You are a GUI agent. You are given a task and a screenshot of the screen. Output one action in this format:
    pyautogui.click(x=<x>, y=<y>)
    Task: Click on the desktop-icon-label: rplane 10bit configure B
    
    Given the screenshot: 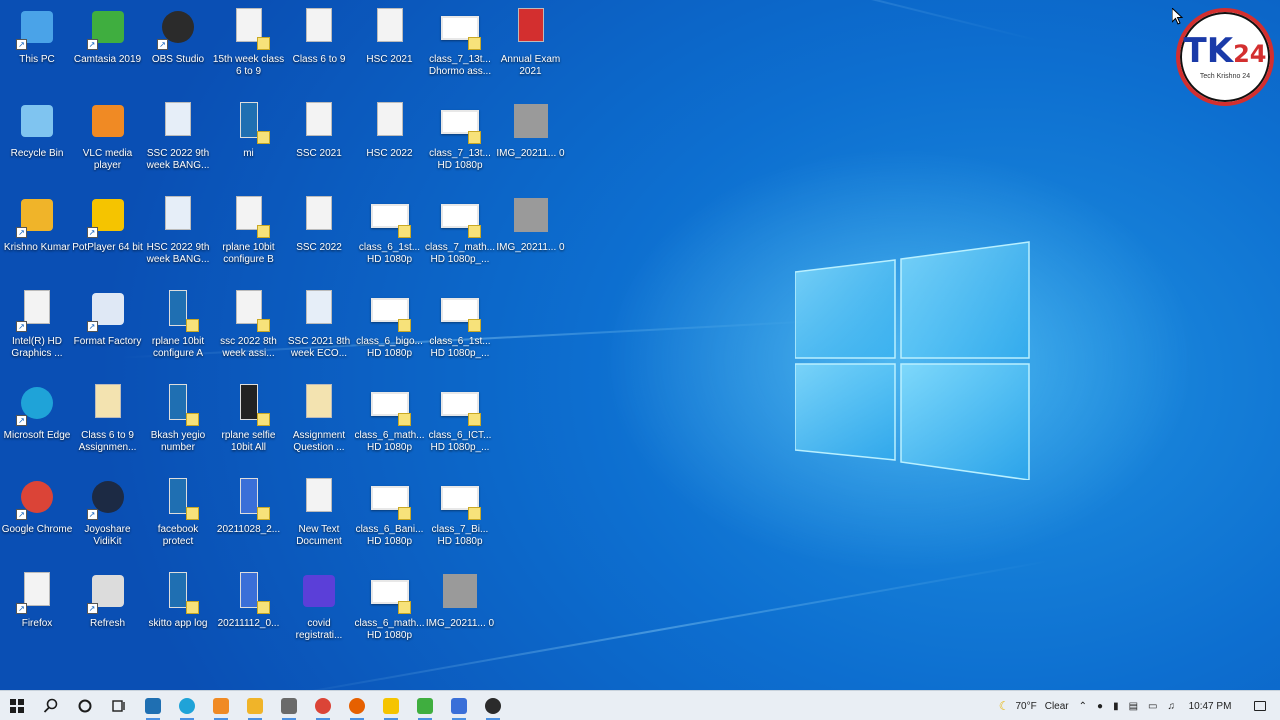 What is the action you would take?
    pyautogui.click(x=248, y=253)
    